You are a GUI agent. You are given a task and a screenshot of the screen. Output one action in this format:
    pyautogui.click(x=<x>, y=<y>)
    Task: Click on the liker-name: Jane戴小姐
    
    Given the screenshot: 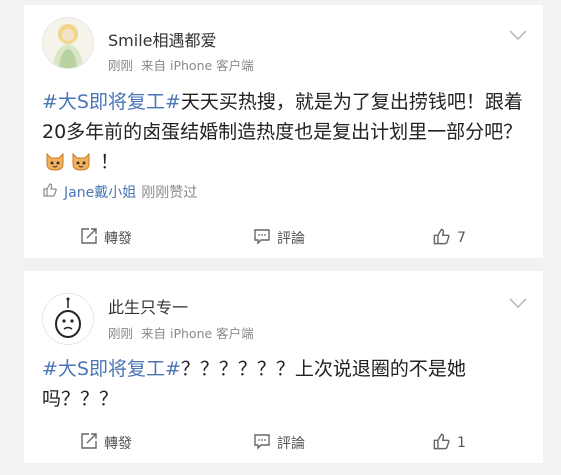 What is the action you would take?
    pyautogui.click(x=100, y=192)
    